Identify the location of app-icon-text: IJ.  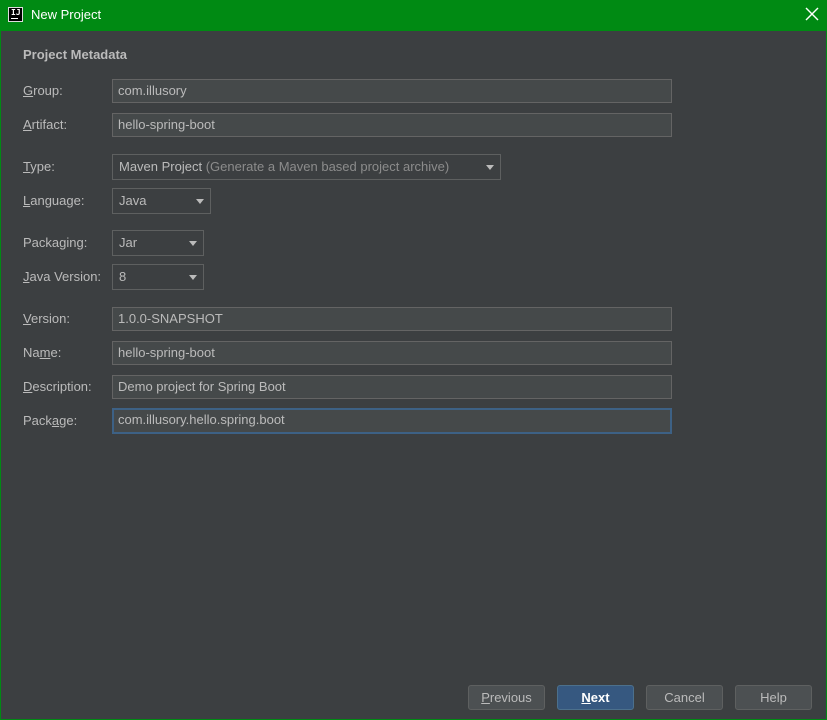
(16, 12).